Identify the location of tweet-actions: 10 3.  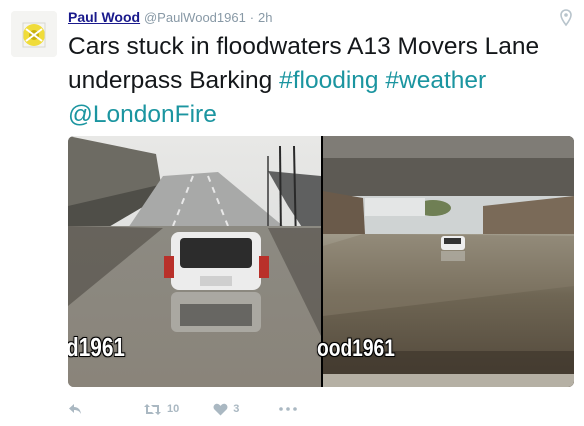
(183, 409).